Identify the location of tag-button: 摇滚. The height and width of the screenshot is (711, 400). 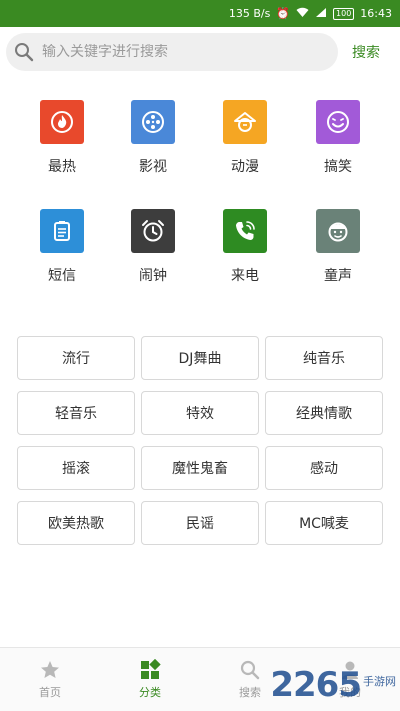
(76, 468).